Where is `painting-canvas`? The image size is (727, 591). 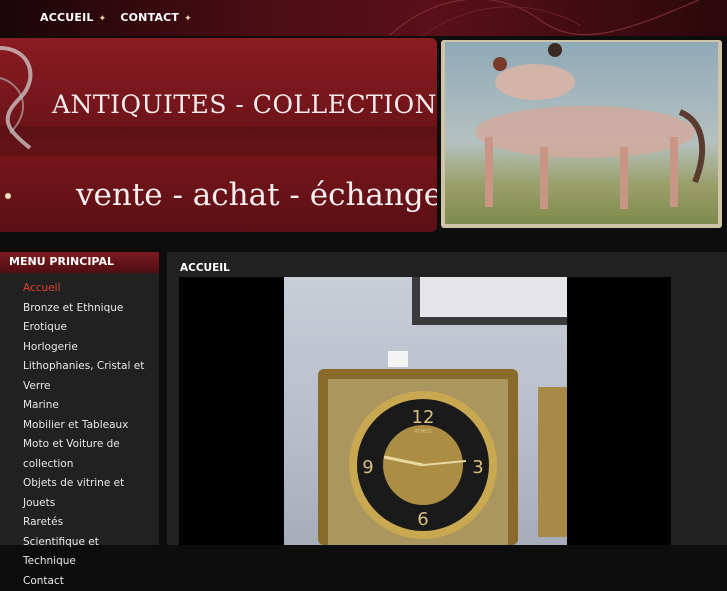 painting-canvas is located at coordinates (581, 133).